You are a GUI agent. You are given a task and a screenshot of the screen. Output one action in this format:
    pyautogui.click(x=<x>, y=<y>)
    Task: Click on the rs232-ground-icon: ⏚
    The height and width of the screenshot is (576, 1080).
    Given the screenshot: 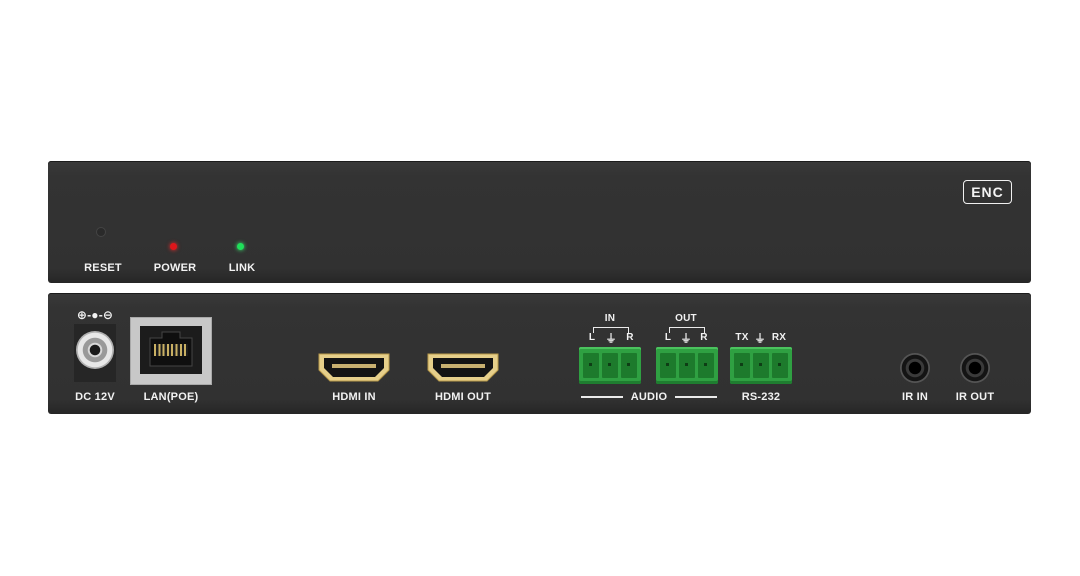 What is the action you would take?
    pyautogui.click(x=760, y=339)
    